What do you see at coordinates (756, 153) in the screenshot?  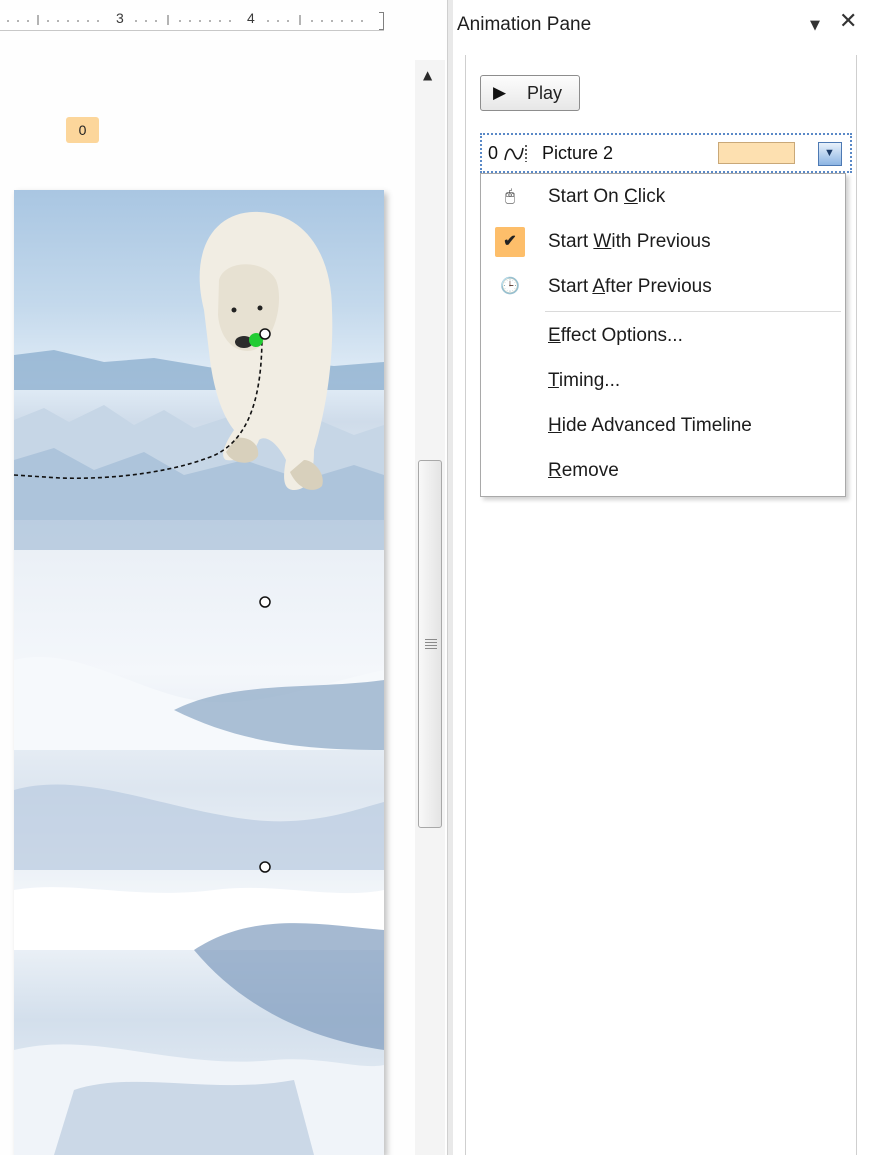 I see `timeline-bar` at bounding box center [756, 153].